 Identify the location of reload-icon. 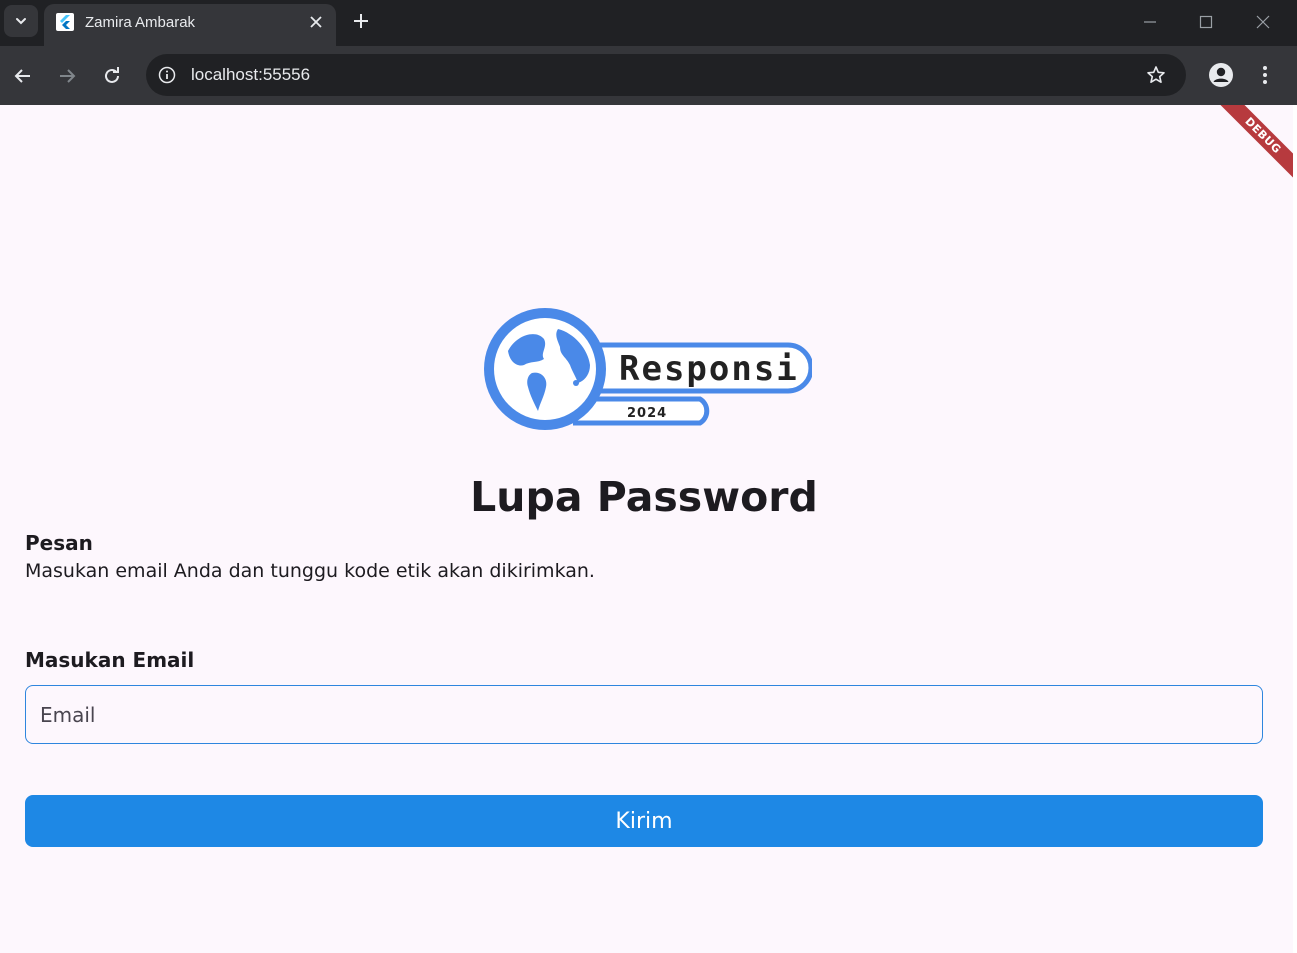
(112, 75).